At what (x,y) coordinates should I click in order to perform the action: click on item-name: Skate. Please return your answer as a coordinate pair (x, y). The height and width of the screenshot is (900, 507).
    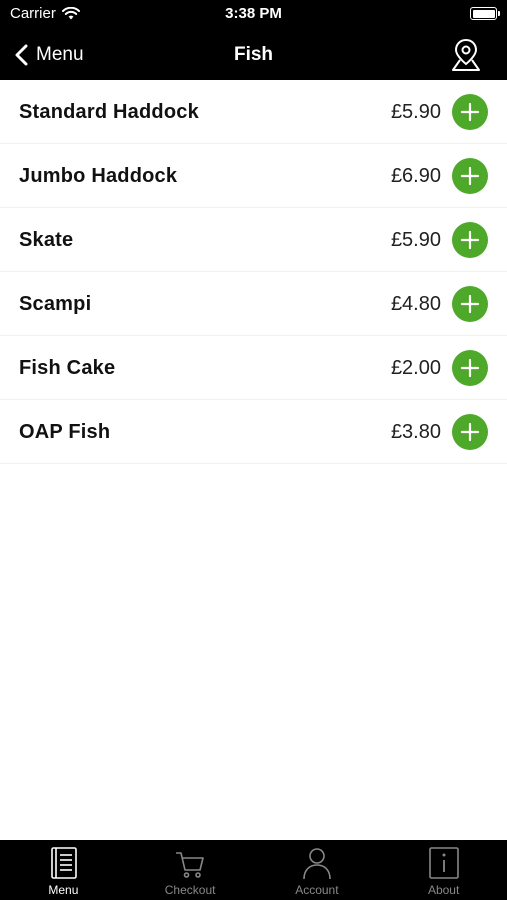
    Looking at the image, I should click on (46, 240).